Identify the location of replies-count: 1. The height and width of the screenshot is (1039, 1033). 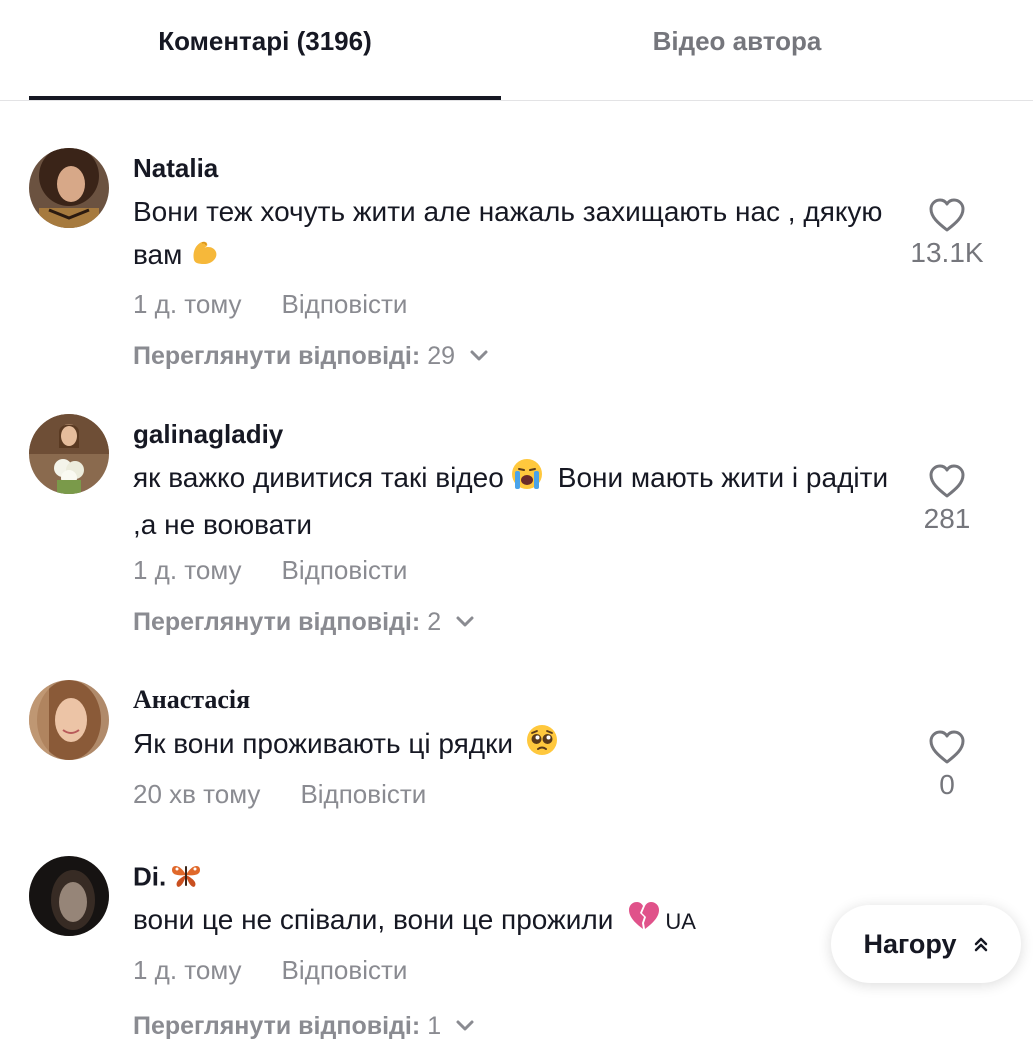
(434, 1025).